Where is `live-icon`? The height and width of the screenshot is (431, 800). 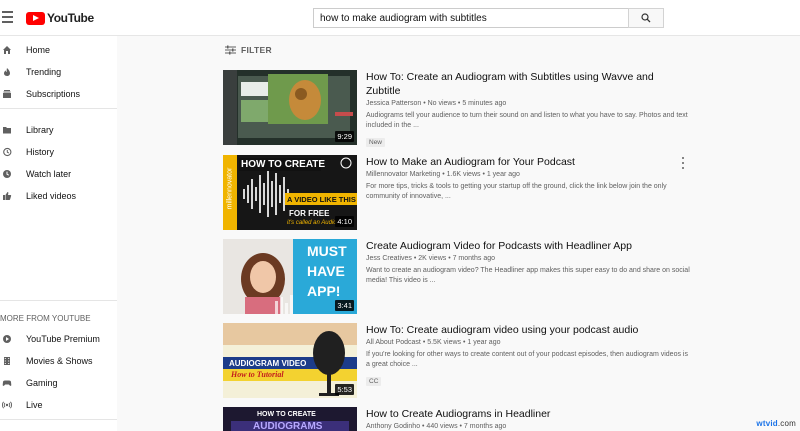 live-icon is located at coordinates (7, 405).